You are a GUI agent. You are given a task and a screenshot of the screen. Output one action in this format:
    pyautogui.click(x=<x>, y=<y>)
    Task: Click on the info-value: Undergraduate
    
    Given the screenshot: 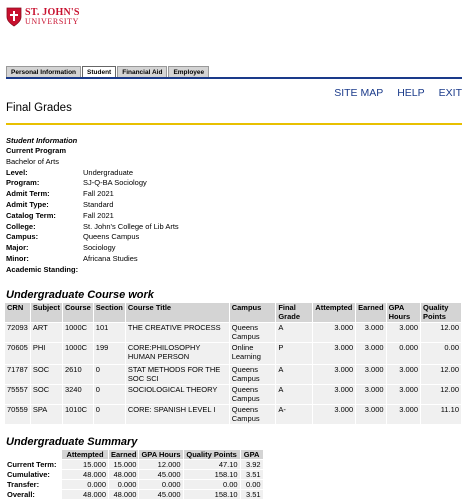 What is the action you would take?
    pyautogui.click(x=108, y=172)
    